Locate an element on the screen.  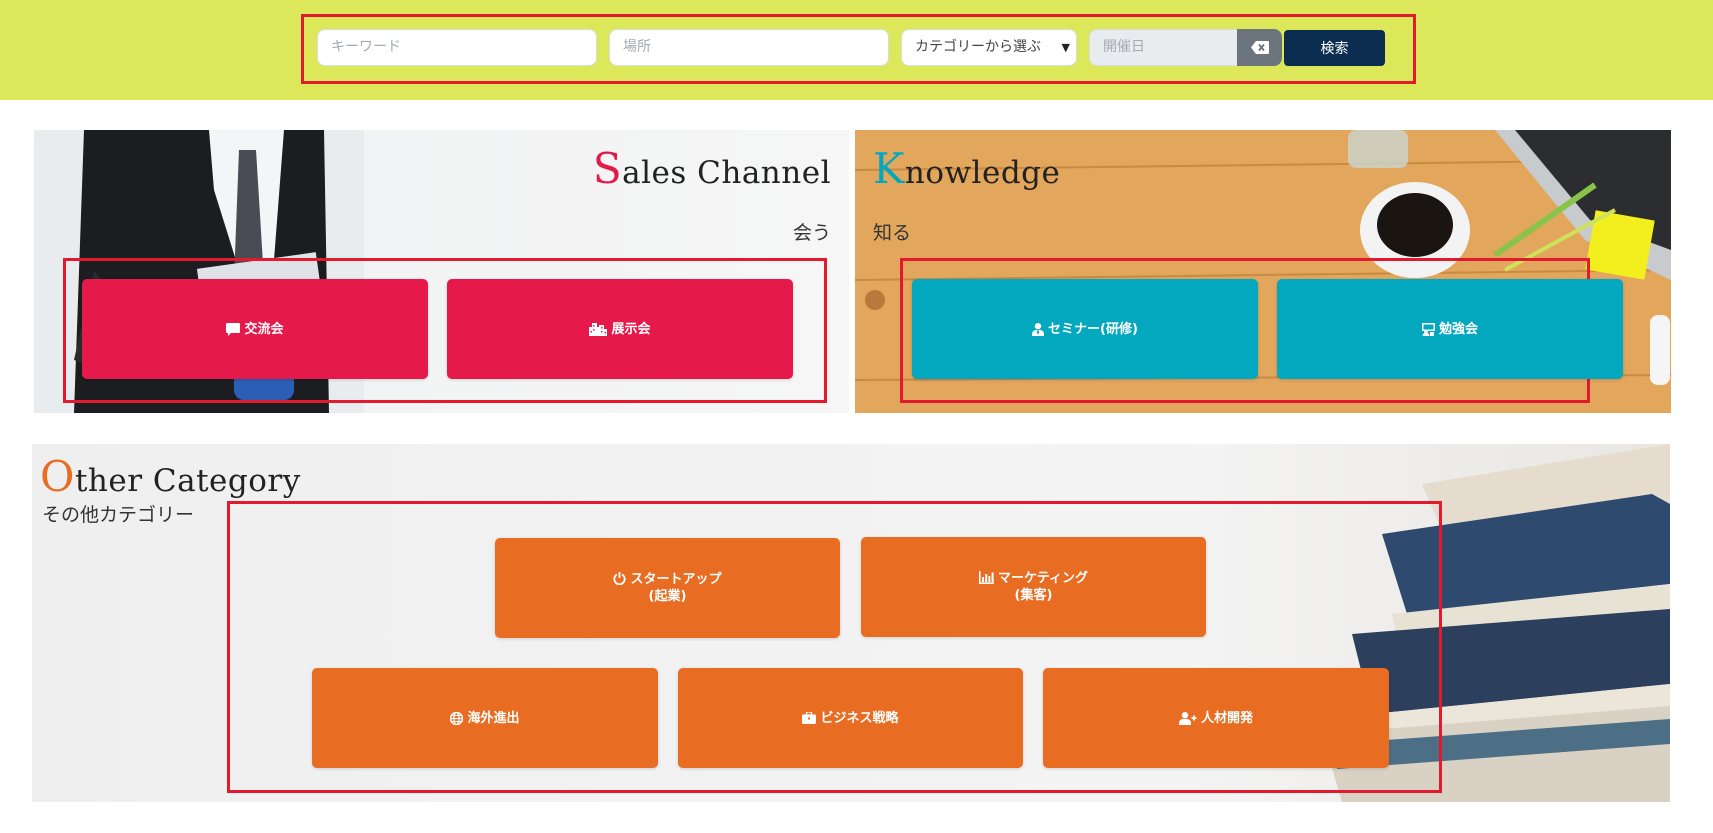
other-title-cap: O is located at coordinates (57, 476).